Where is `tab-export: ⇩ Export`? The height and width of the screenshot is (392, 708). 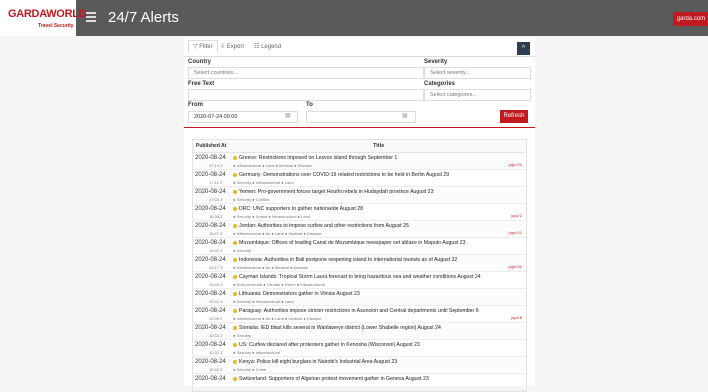
tab-export: ⇩ Export is located at coordinates (232, 46).